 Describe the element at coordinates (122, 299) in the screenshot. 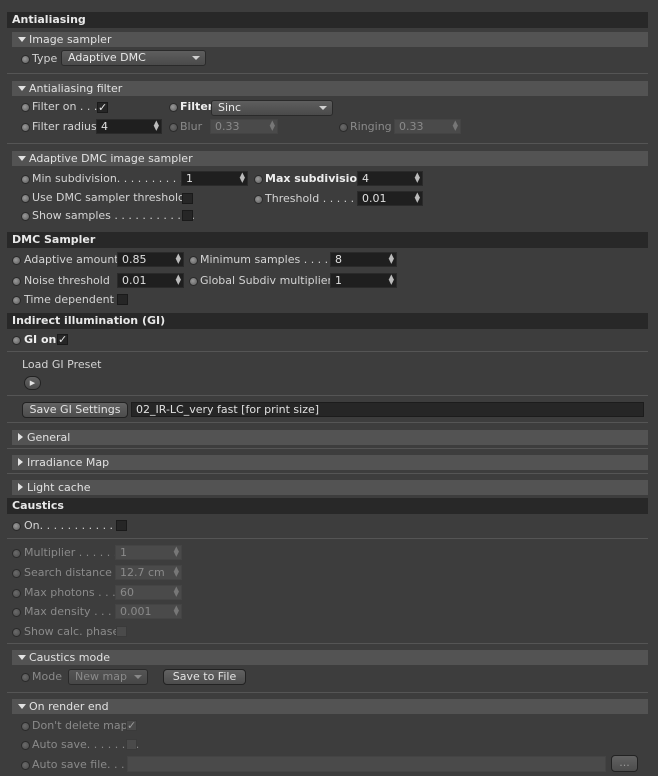

I see `time-dependent-checkbox` at that location.